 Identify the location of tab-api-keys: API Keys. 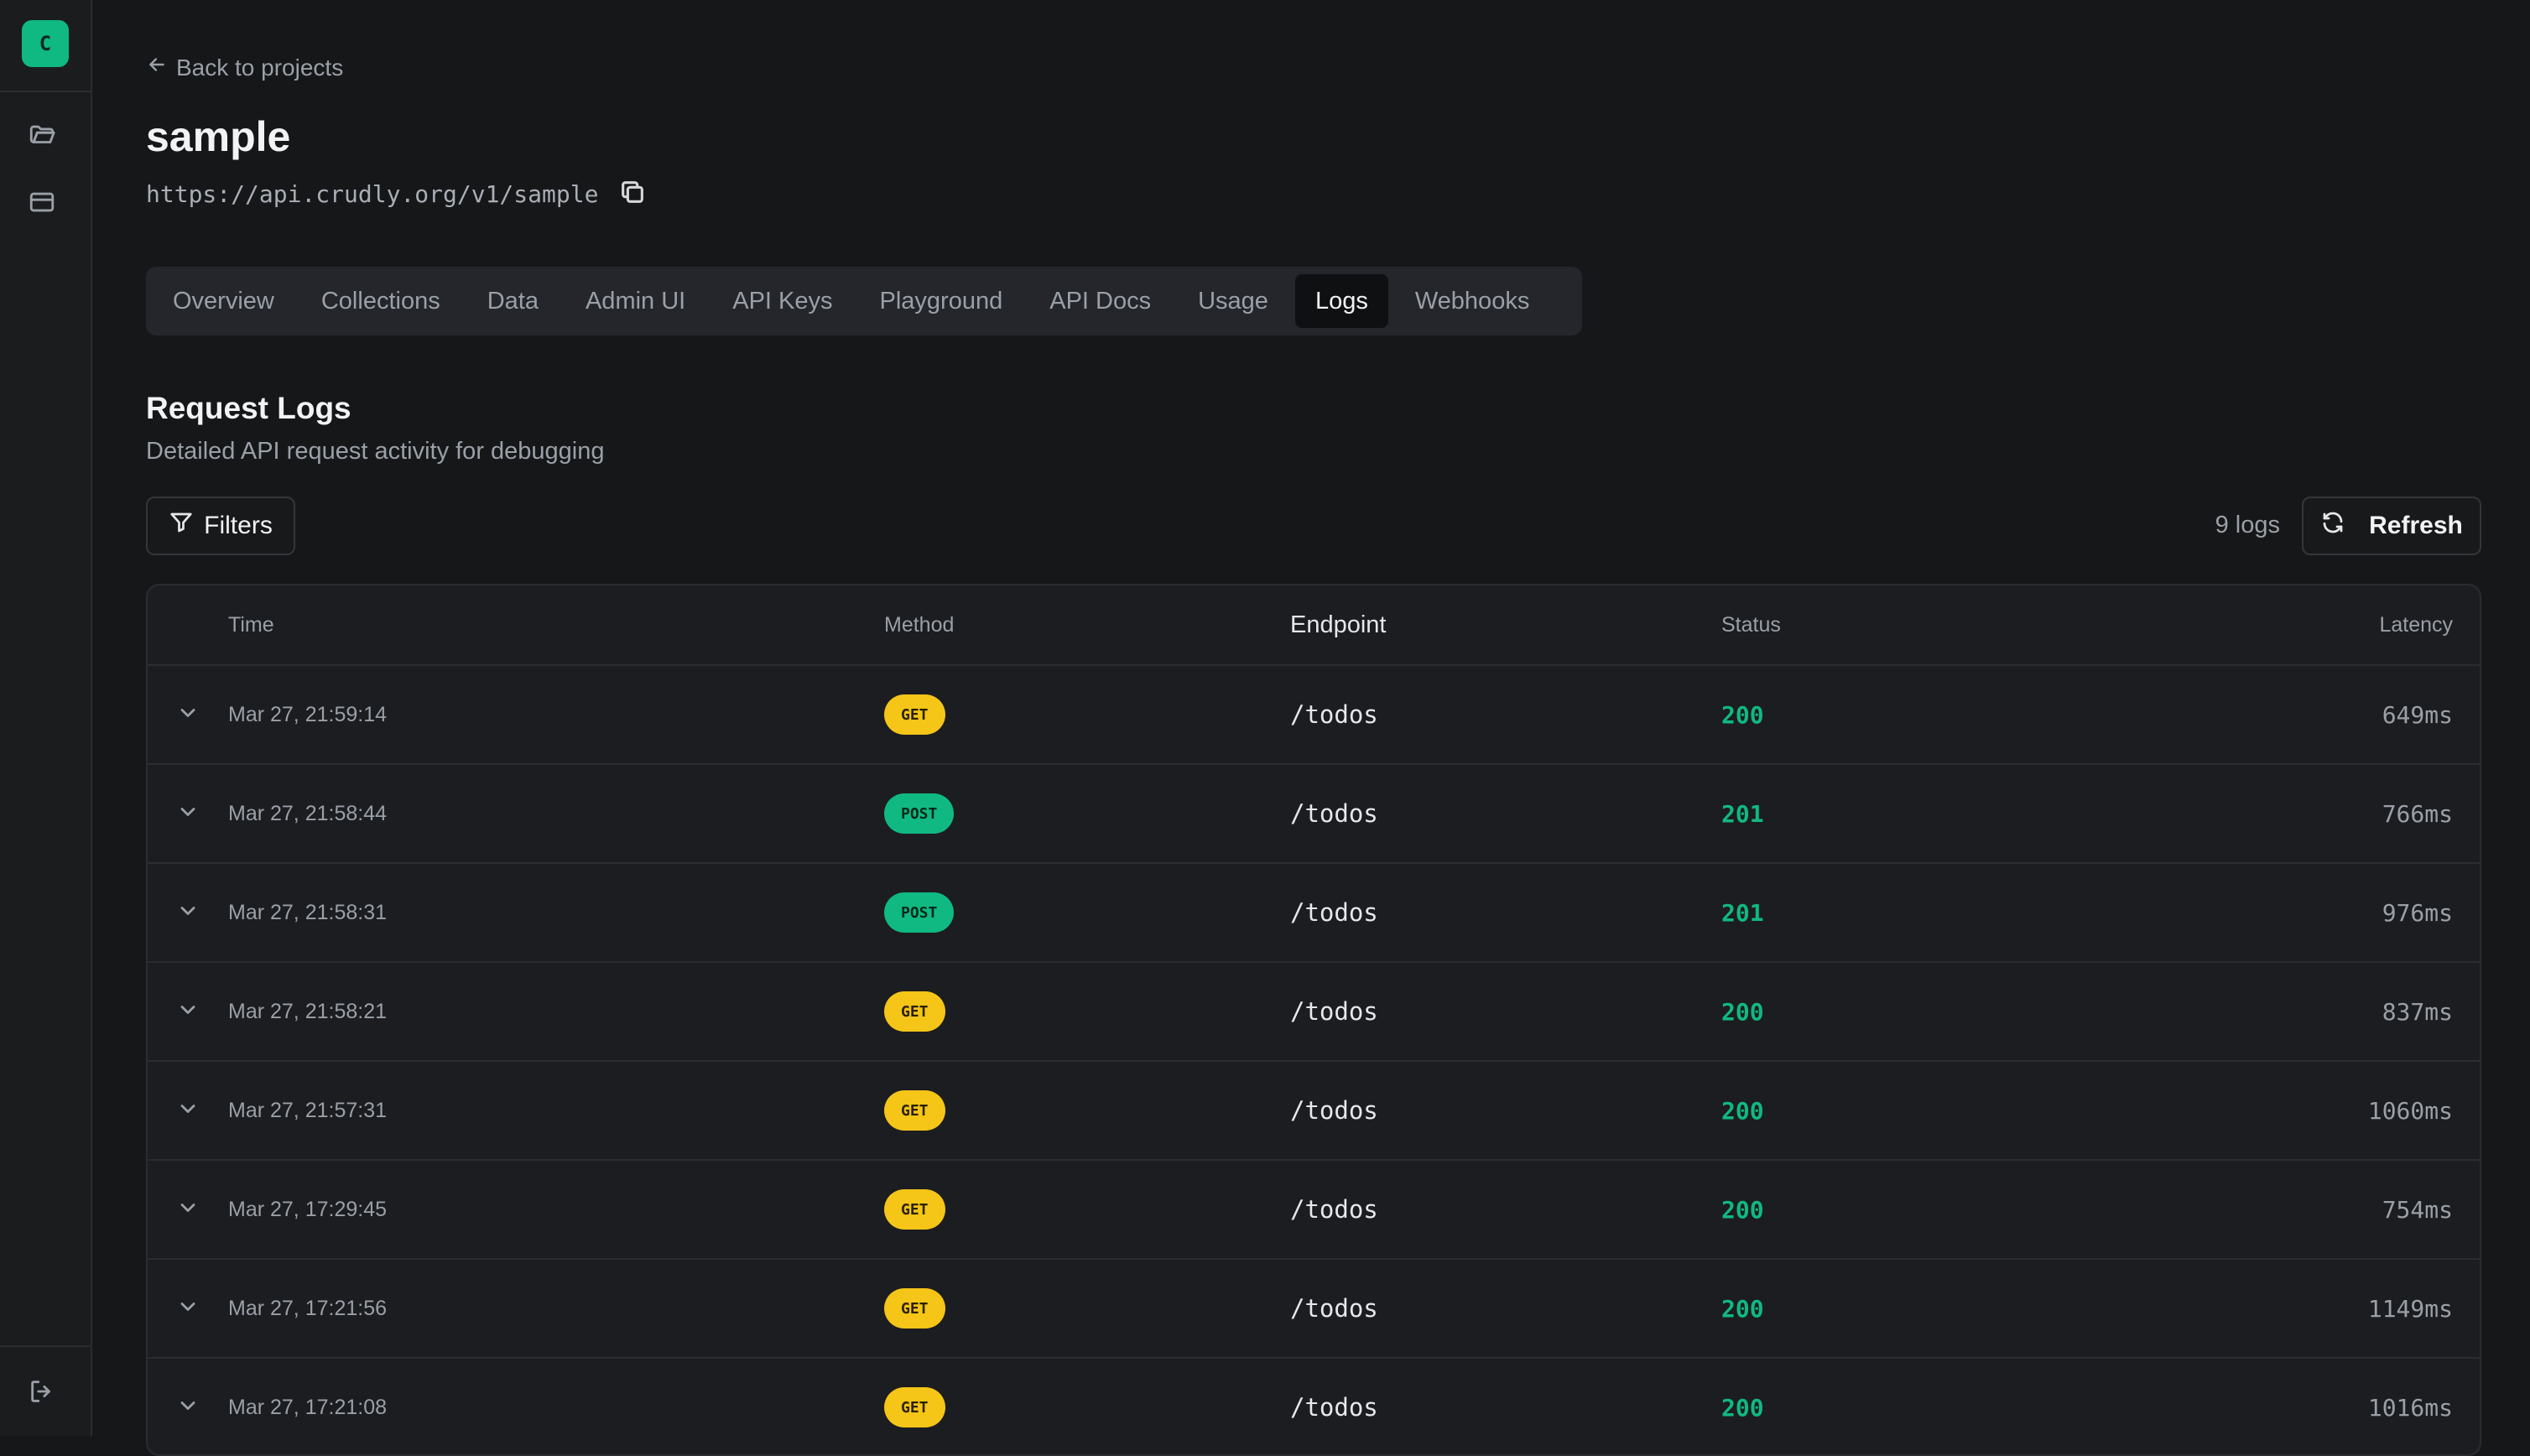
(782, 301).